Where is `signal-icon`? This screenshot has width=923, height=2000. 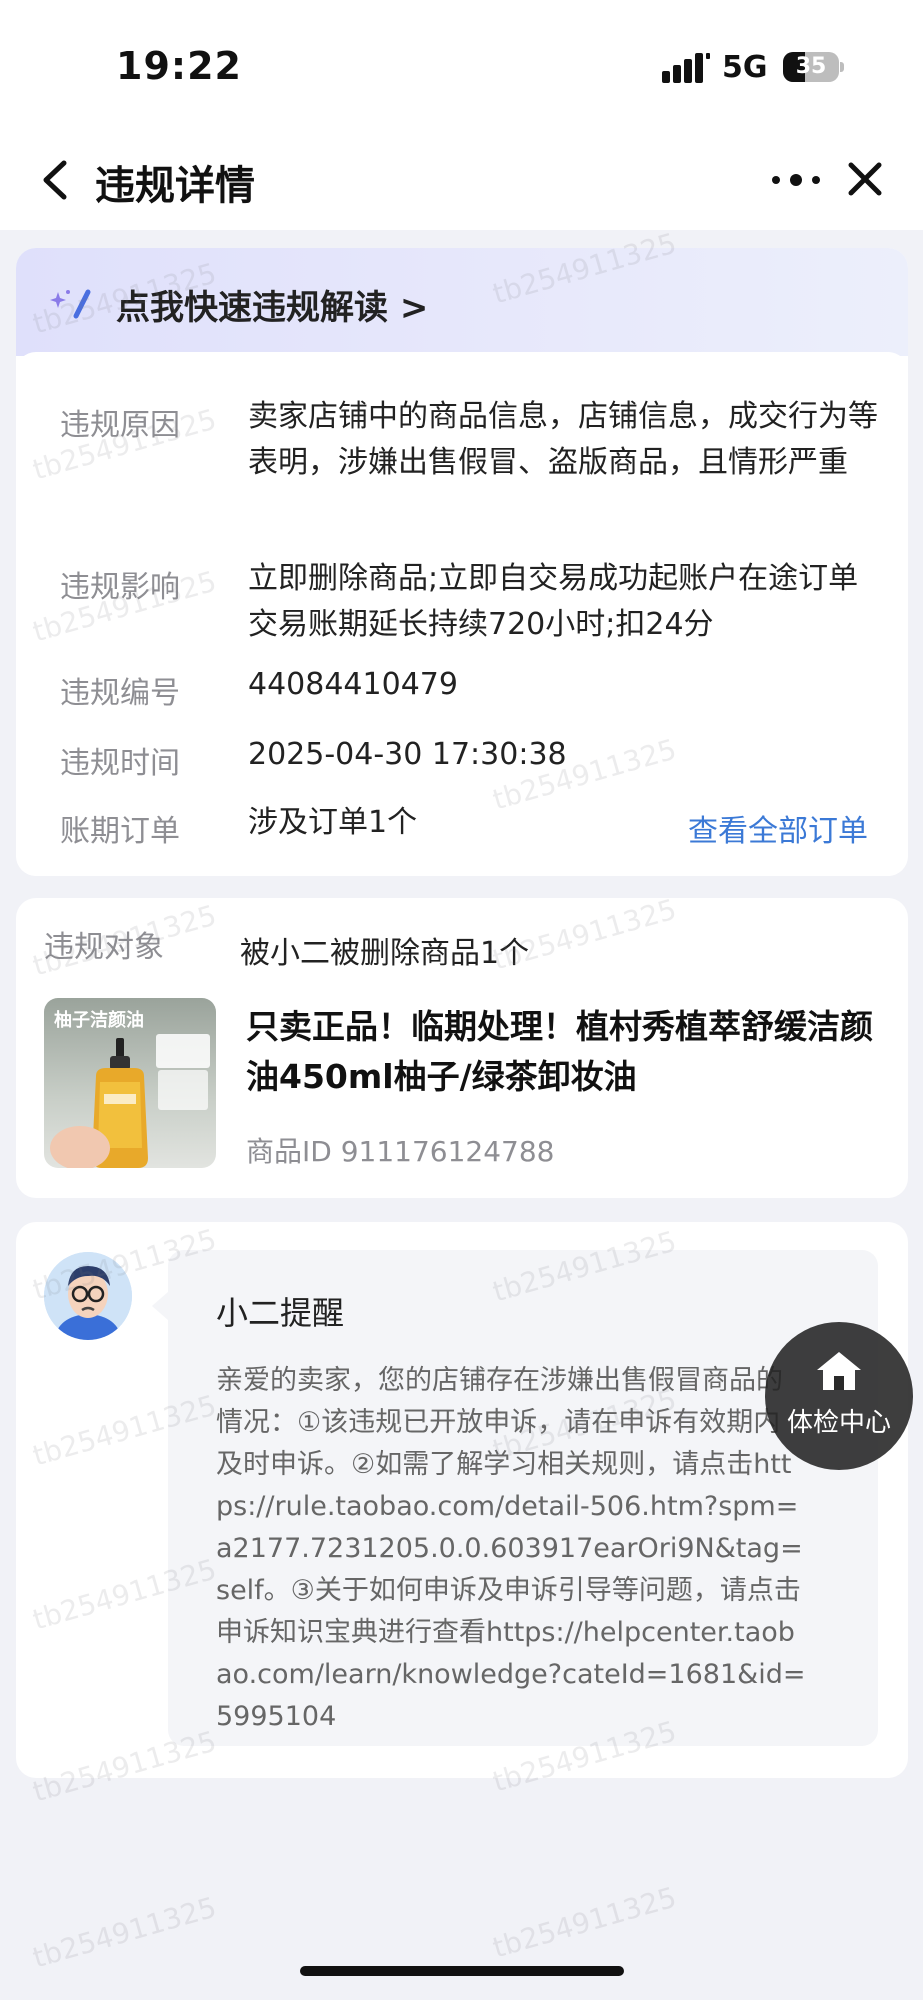
signal-icon is located at coordinates (686, 68).